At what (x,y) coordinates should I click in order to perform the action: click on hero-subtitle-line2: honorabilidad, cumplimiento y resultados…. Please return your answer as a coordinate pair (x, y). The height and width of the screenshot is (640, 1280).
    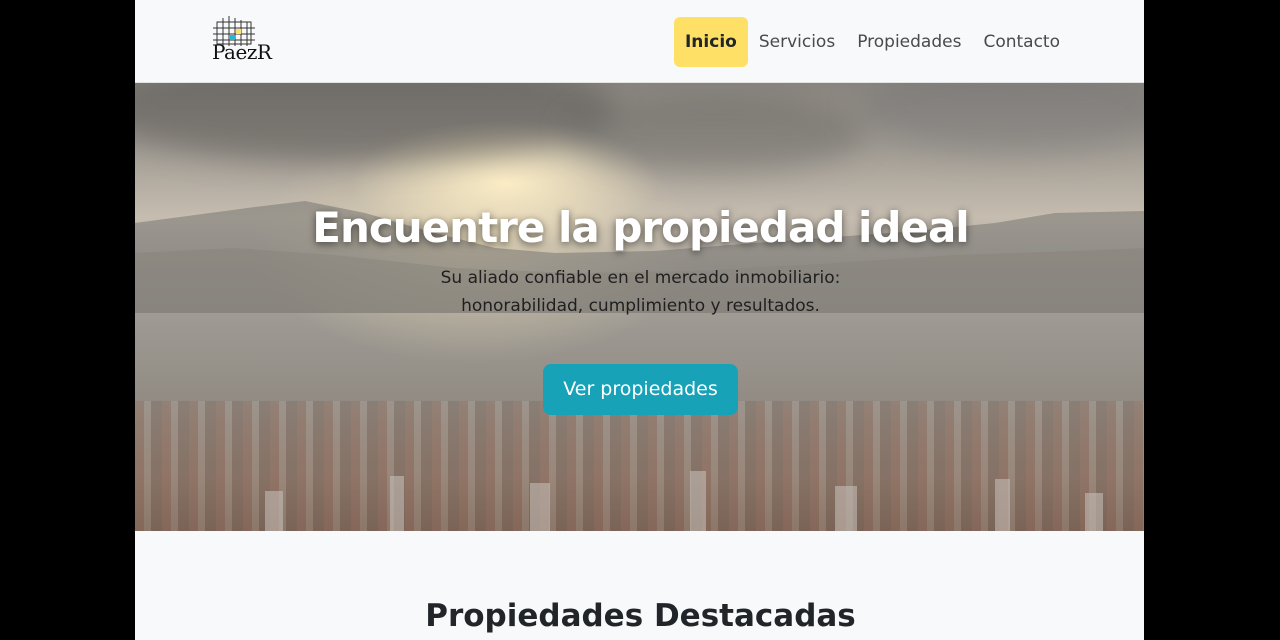
    Looking at the image, I should click on (640, 306).